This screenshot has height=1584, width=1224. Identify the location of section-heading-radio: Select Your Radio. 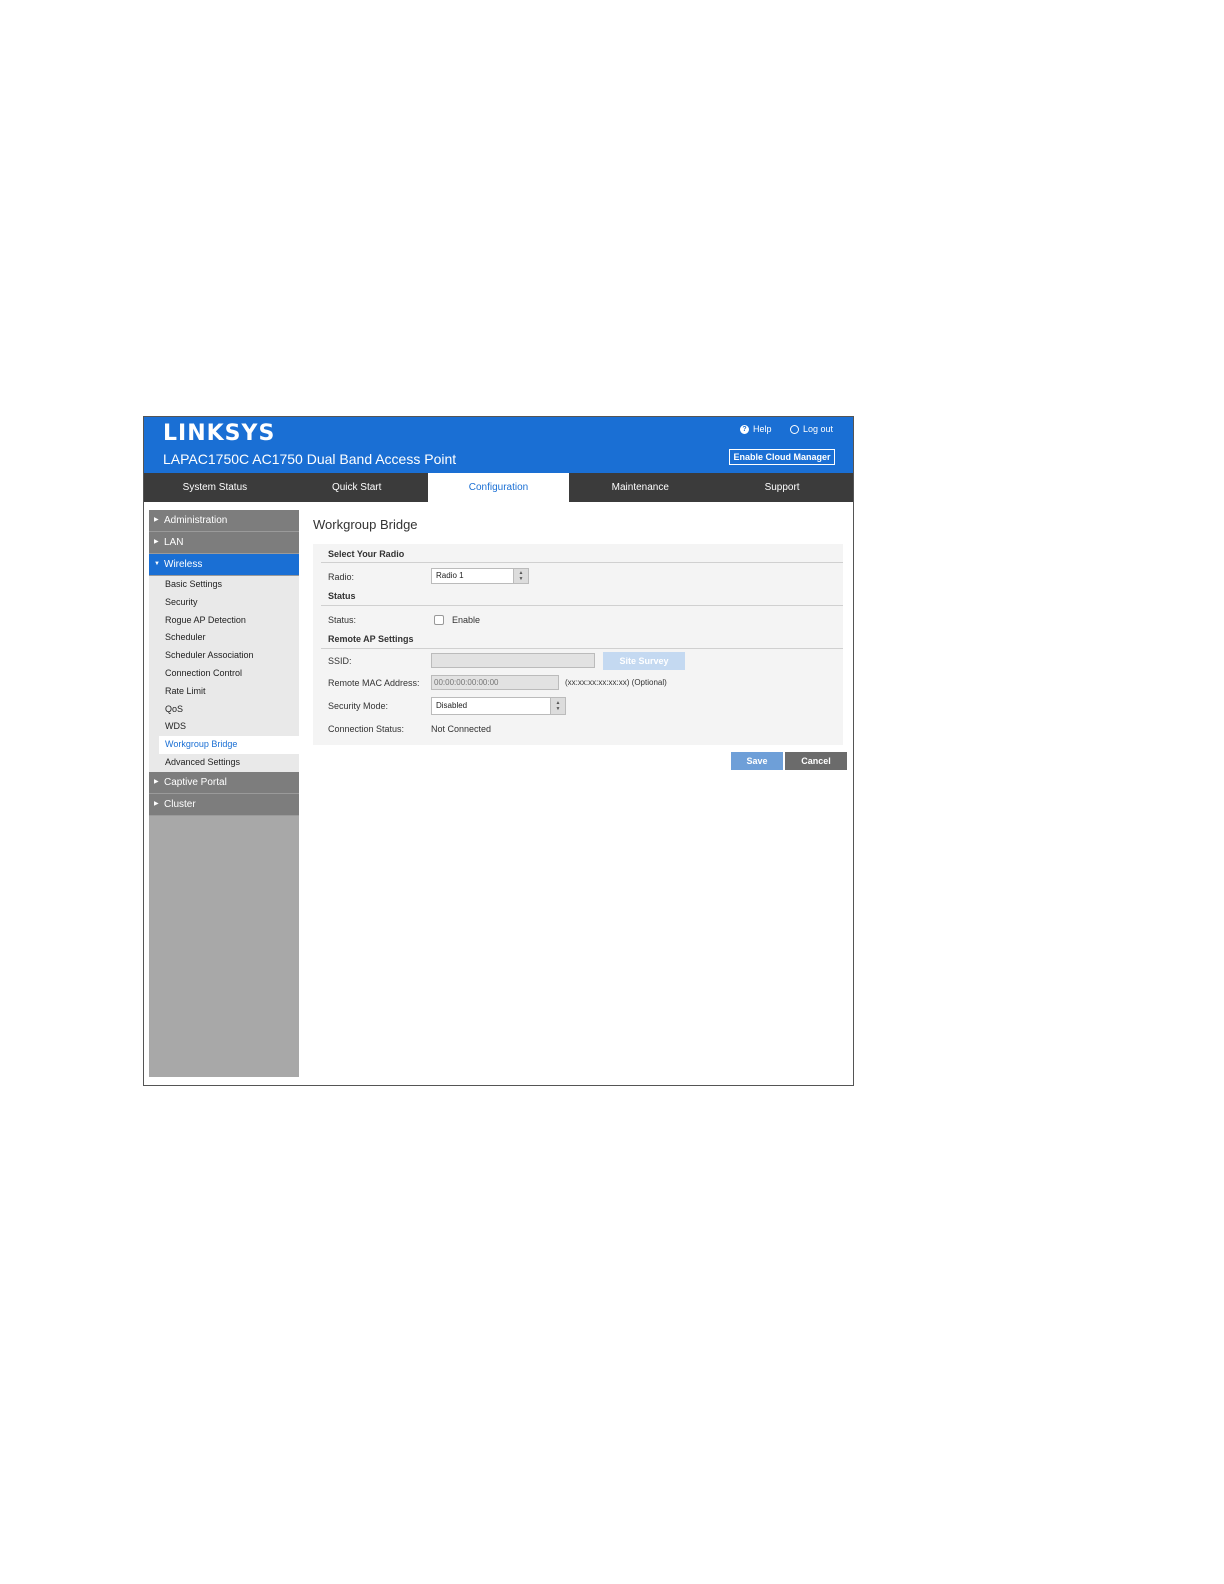
(366, 554).